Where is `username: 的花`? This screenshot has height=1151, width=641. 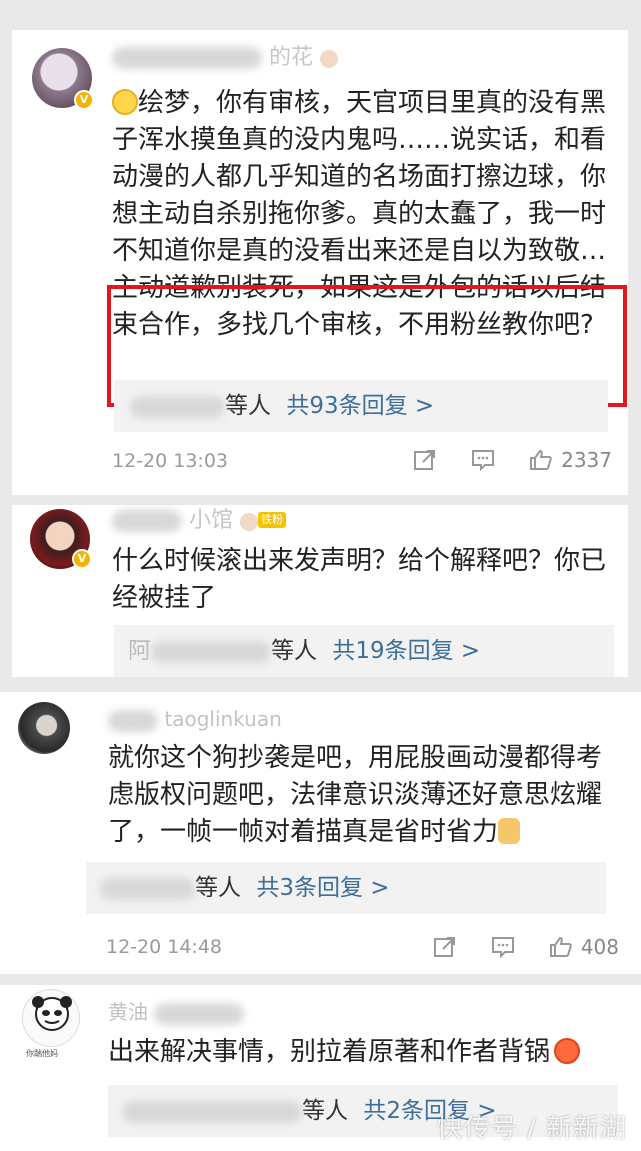 username: 的花 is located at coordinates (225, 58).